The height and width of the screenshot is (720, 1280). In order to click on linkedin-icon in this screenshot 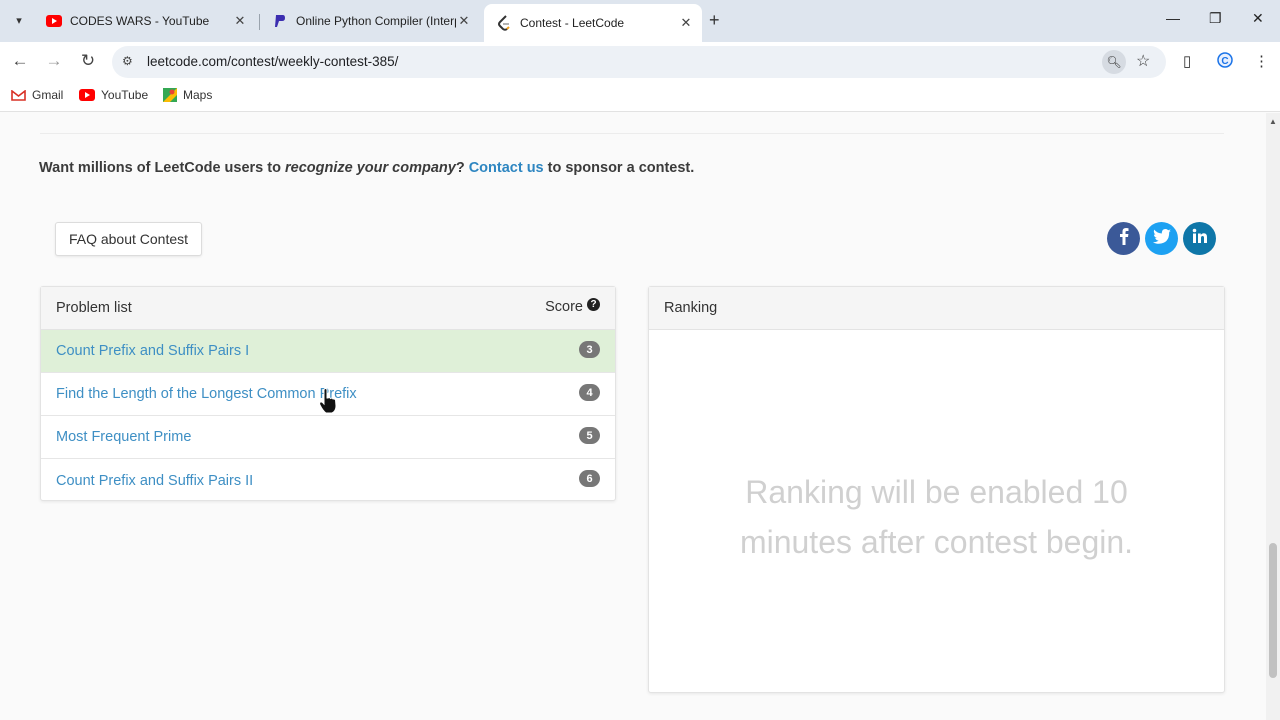, I will do `click(1200, 238)`.